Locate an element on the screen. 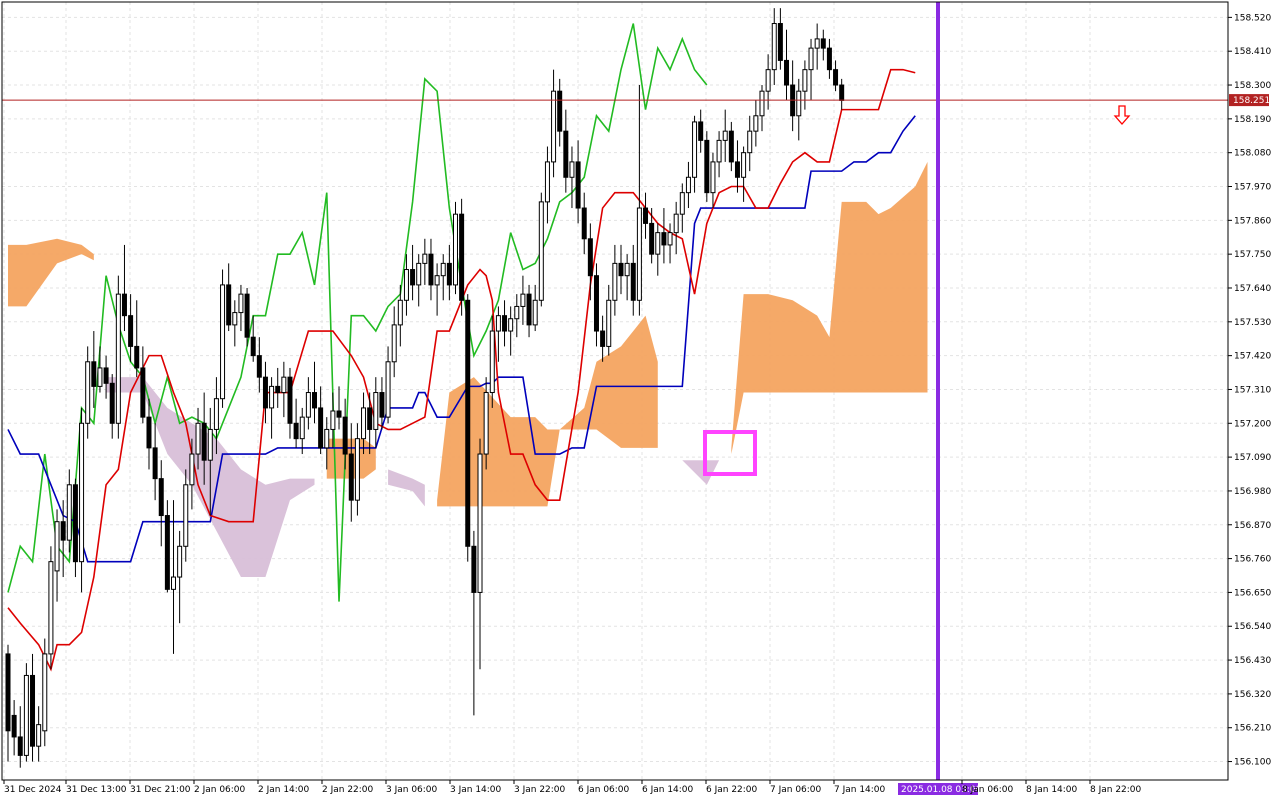  y-tick-label: 157.970 is located at coordinates (1252, 188).